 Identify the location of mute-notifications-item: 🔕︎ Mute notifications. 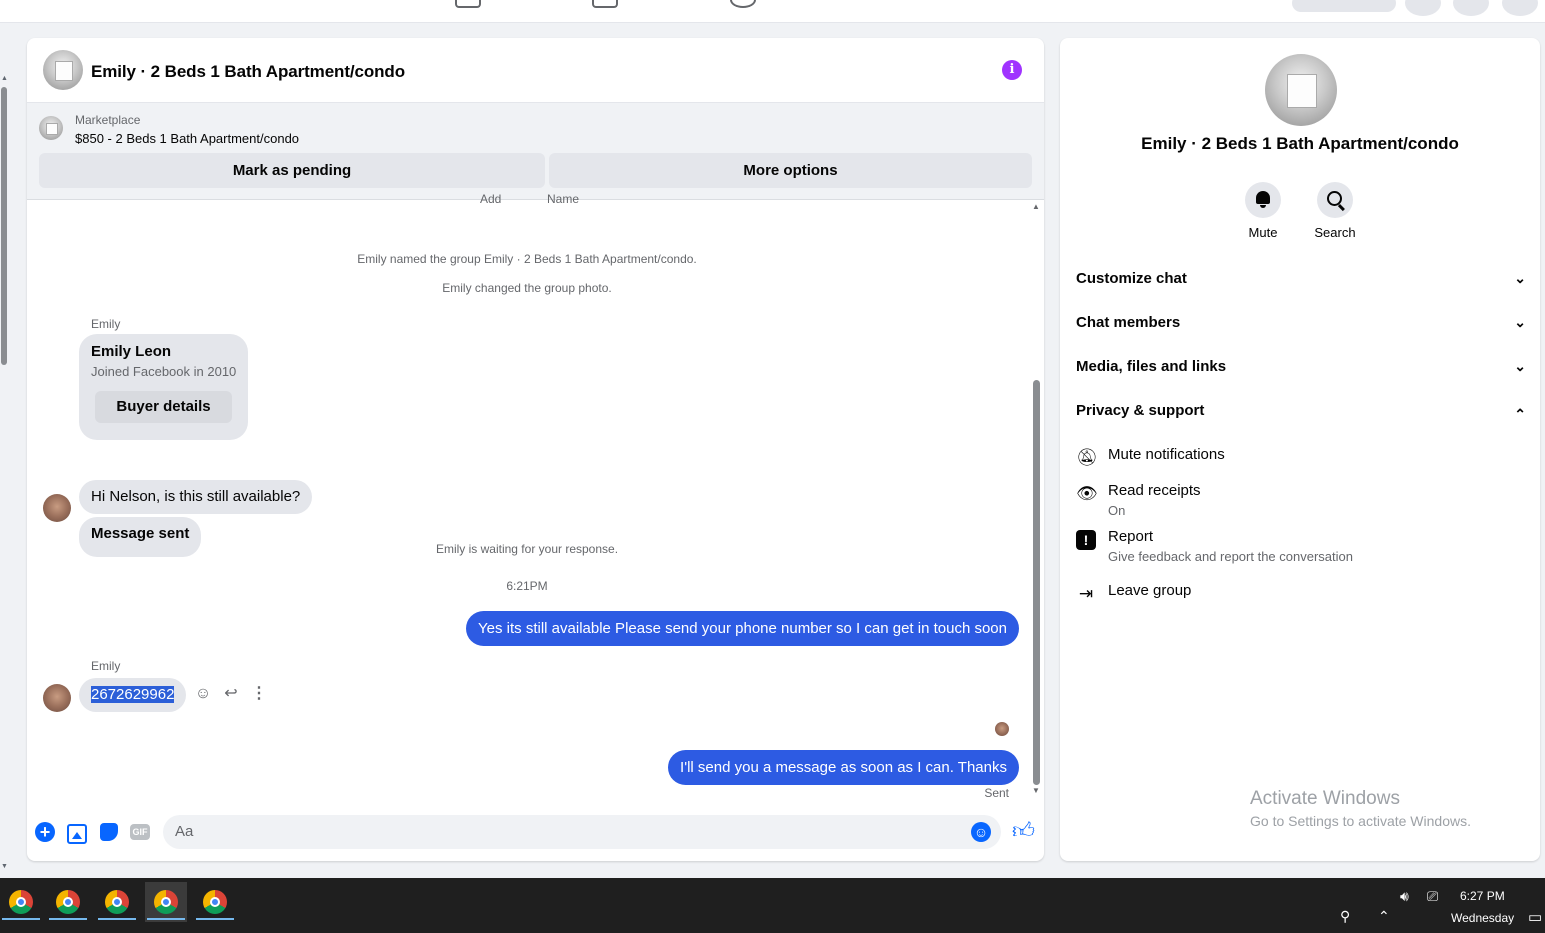
(1296, 458).